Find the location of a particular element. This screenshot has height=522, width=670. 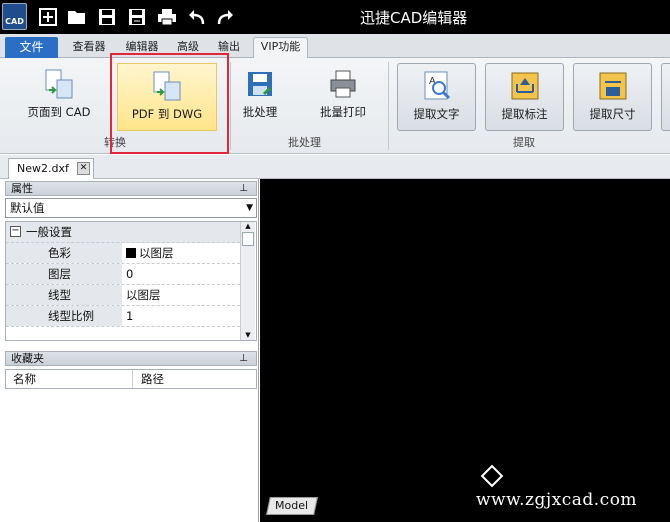

property-section-label: 一般设置 is located at coordinates (49, 232).